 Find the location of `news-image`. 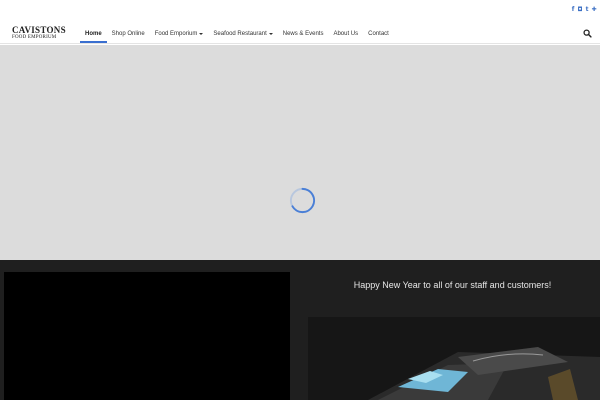

news-image is located at coordinates (454, 358).